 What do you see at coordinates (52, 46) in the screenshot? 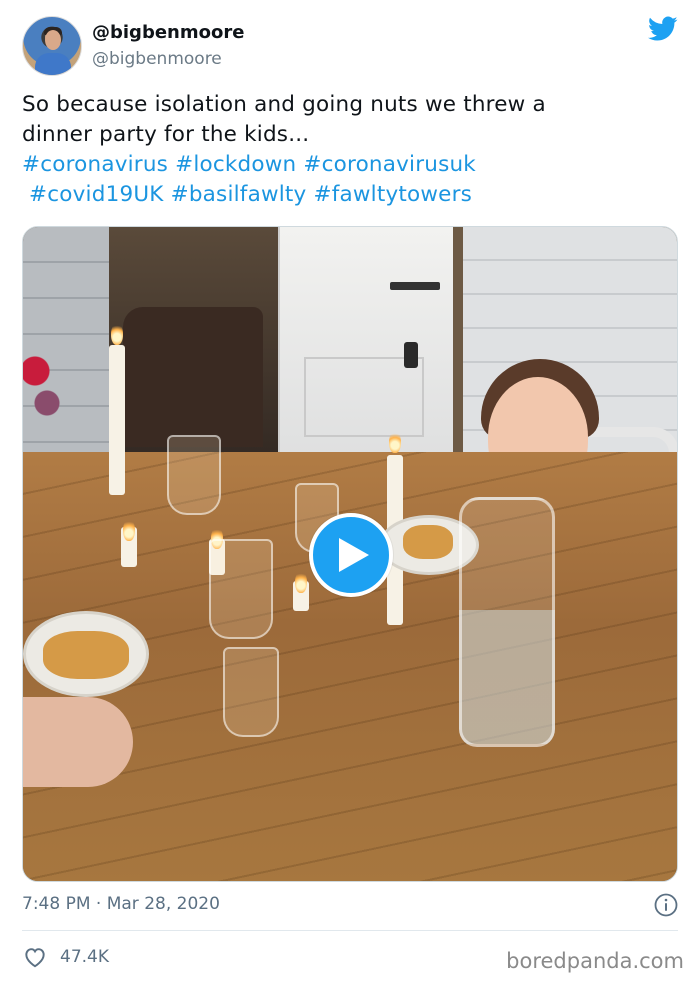
I see `avatar` at bounding box center [52, 46].